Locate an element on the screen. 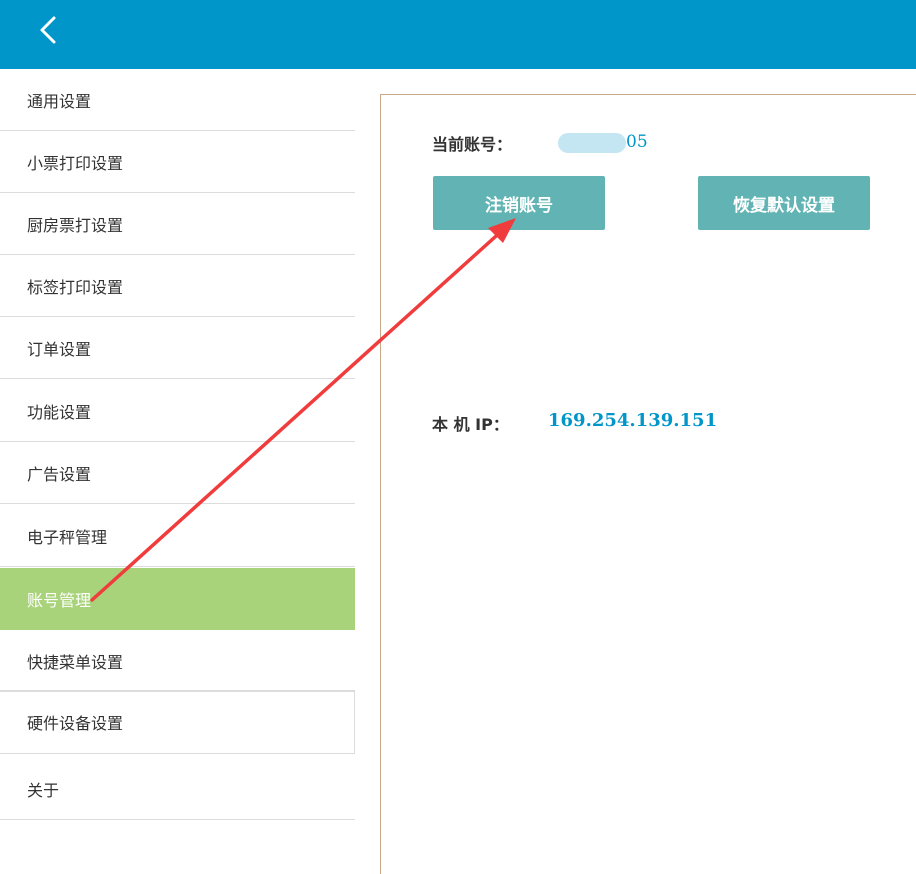 The width and height of the screenshot is (916, 874). sidebar-item-shortcut-menu: 快捷菜单设置 is located at coordinates (177, 661).